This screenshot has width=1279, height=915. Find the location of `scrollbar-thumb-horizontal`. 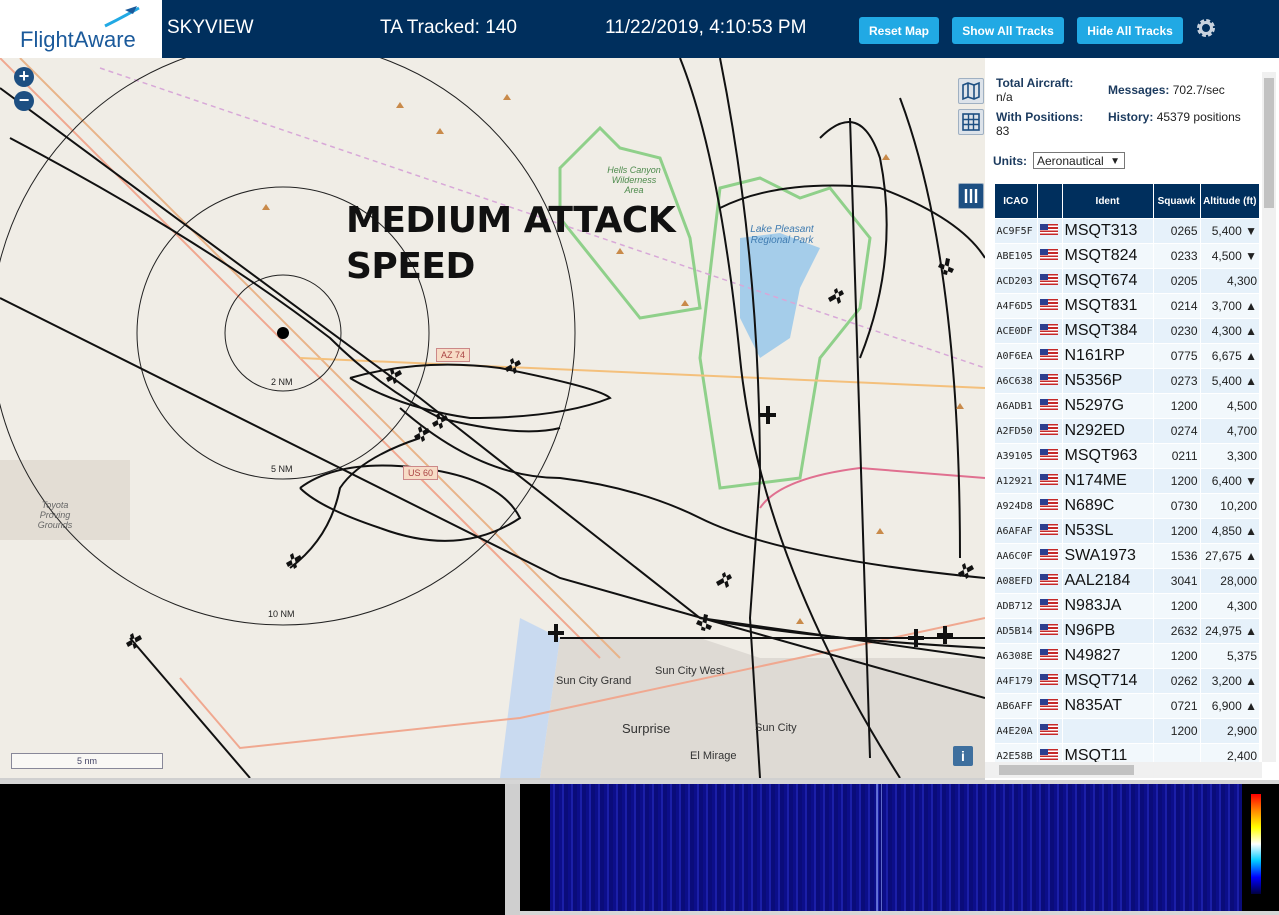

scrollbar-thumb-horizontal is located at coordinates (1066, 770).